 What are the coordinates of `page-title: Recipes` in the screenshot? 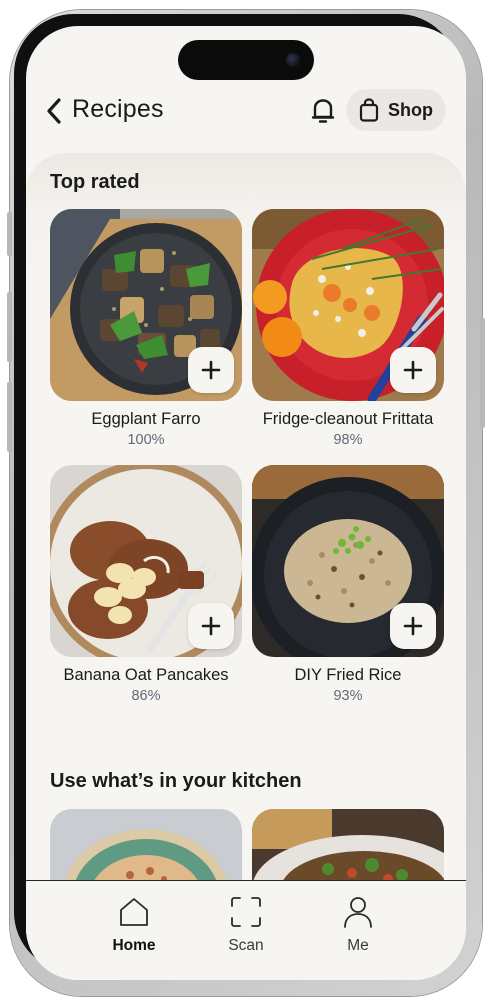 It's located at (118, 109).